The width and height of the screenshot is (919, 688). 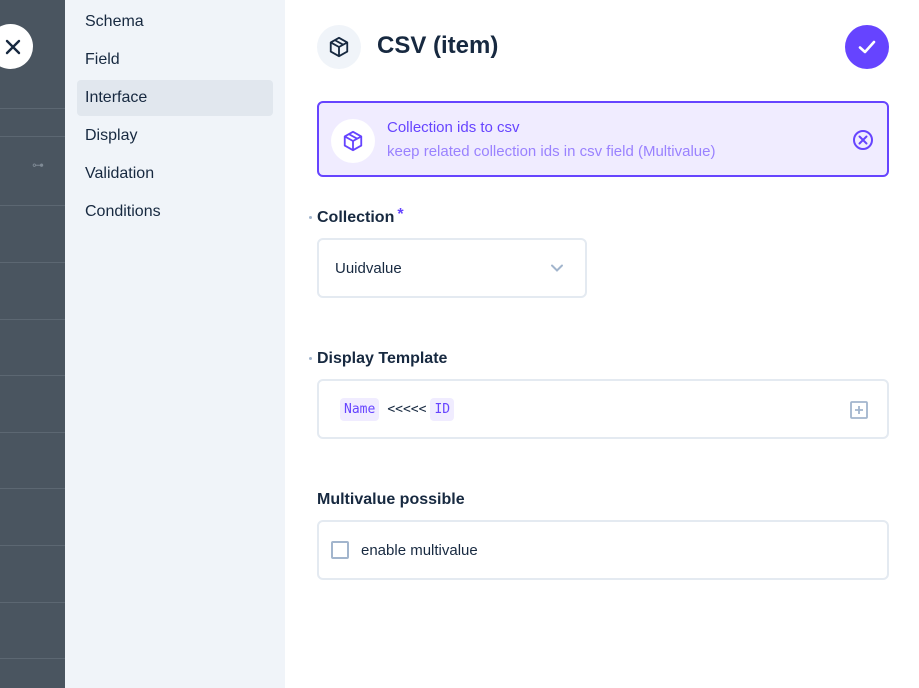 I want to click on sidebar-item-schema: Schema, so click(x=175, y=22).